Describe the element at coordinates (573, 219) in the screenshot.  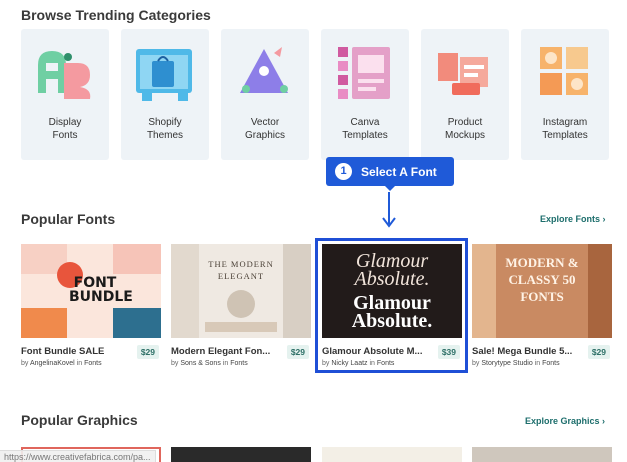
I see `explore-fonts-link: Explore Fonts ›` at that location.